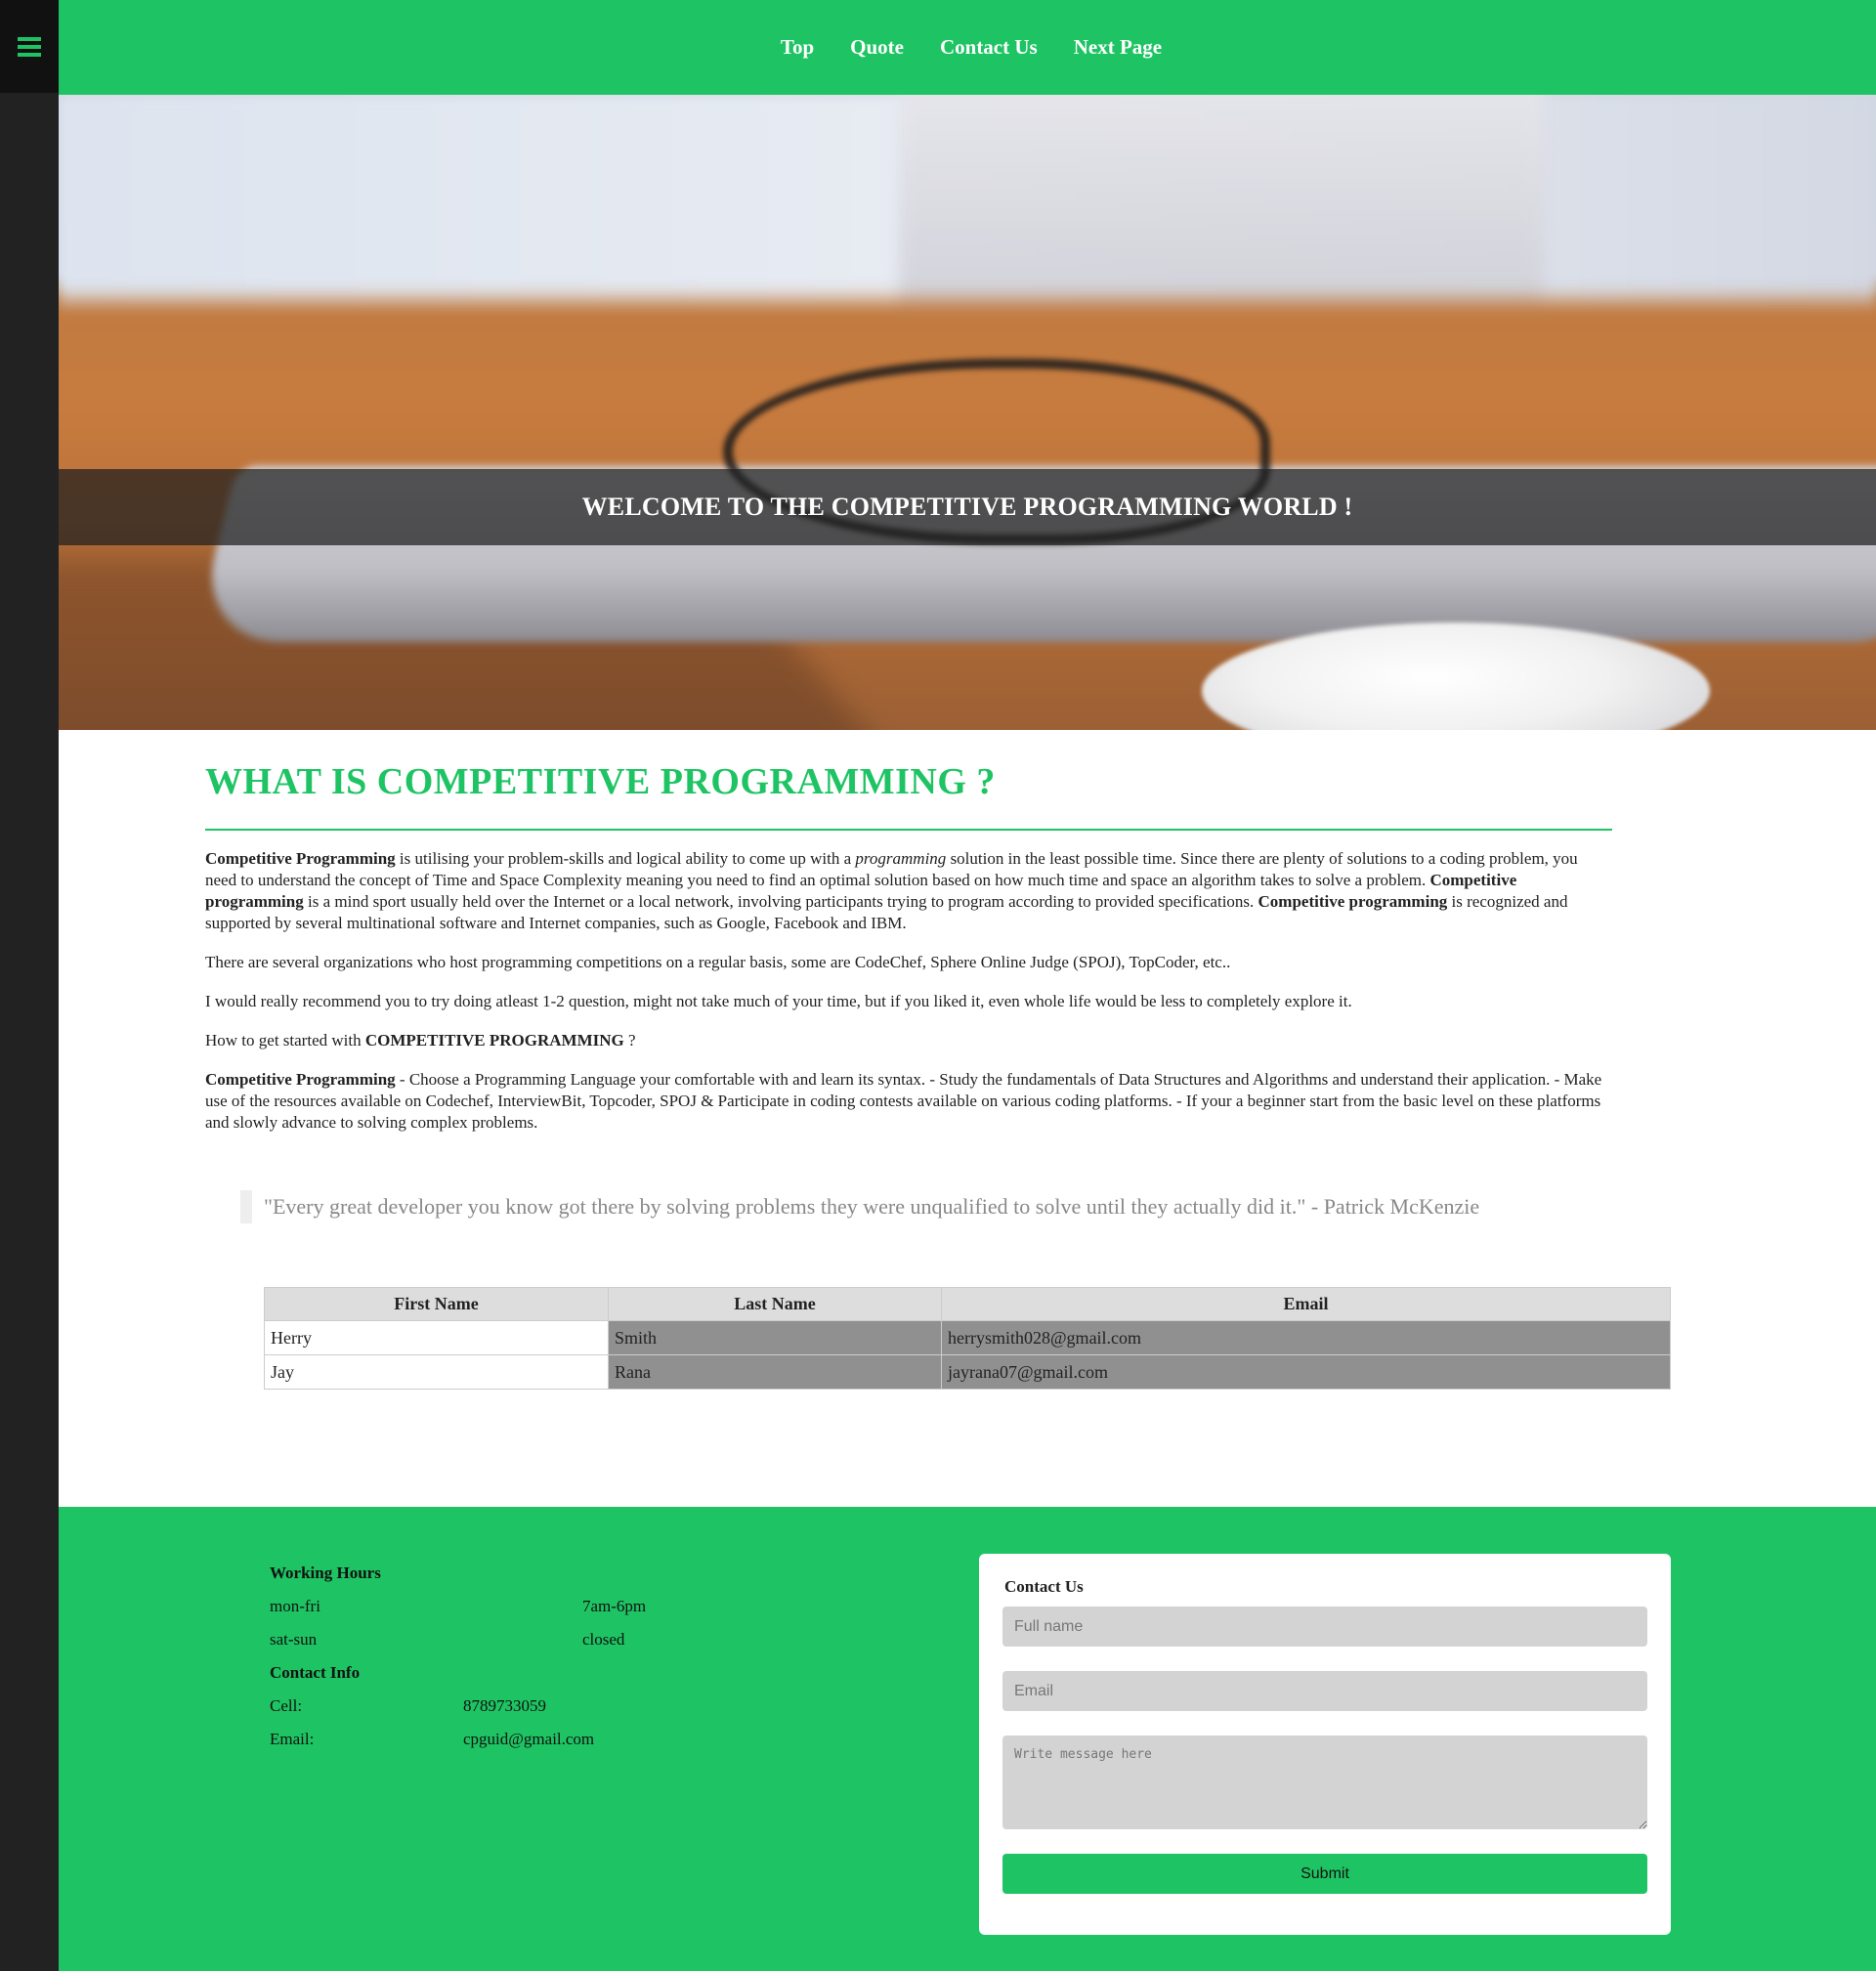 The height and width of the screenshot is (1971, 1876). I want to click on table-cell: herrysmith028@gmail.com, so click(1306, 1337).